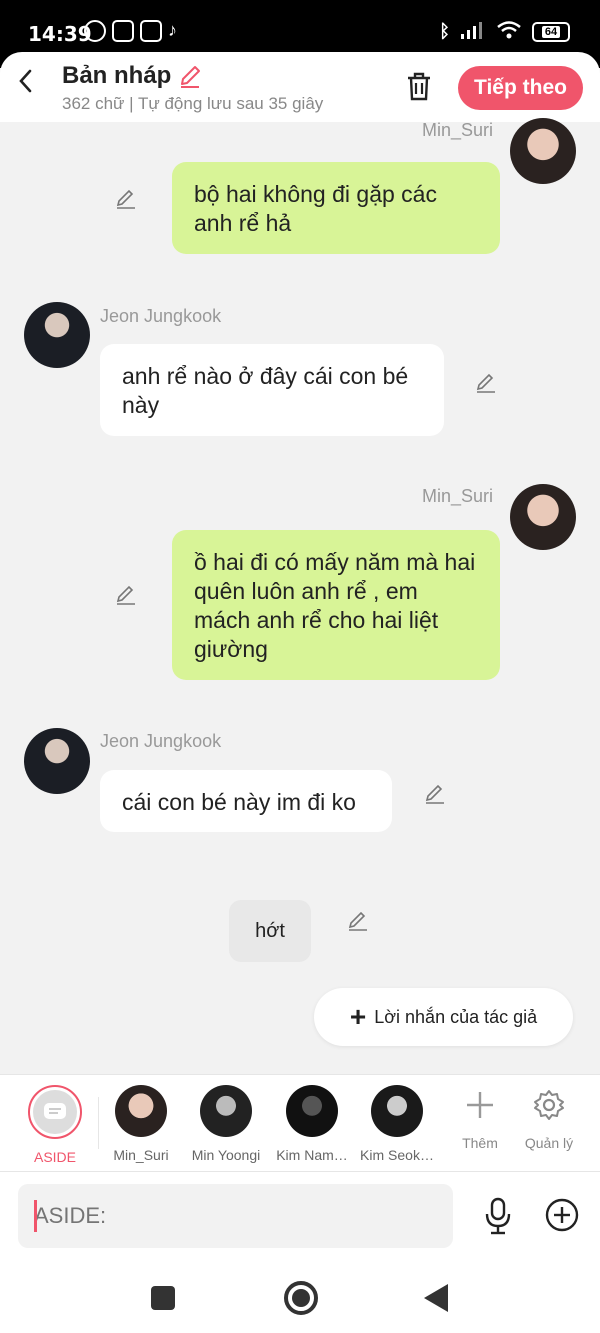 The width and height of the screenshot is (600, 1333). I want to click on add-character-button: Thêm, so click(480, 1119).